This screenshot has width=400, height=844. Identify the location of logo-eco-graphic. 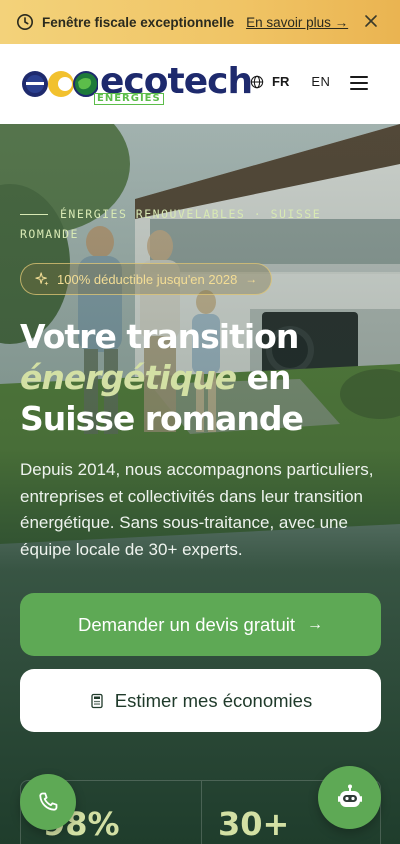
(60, 84).